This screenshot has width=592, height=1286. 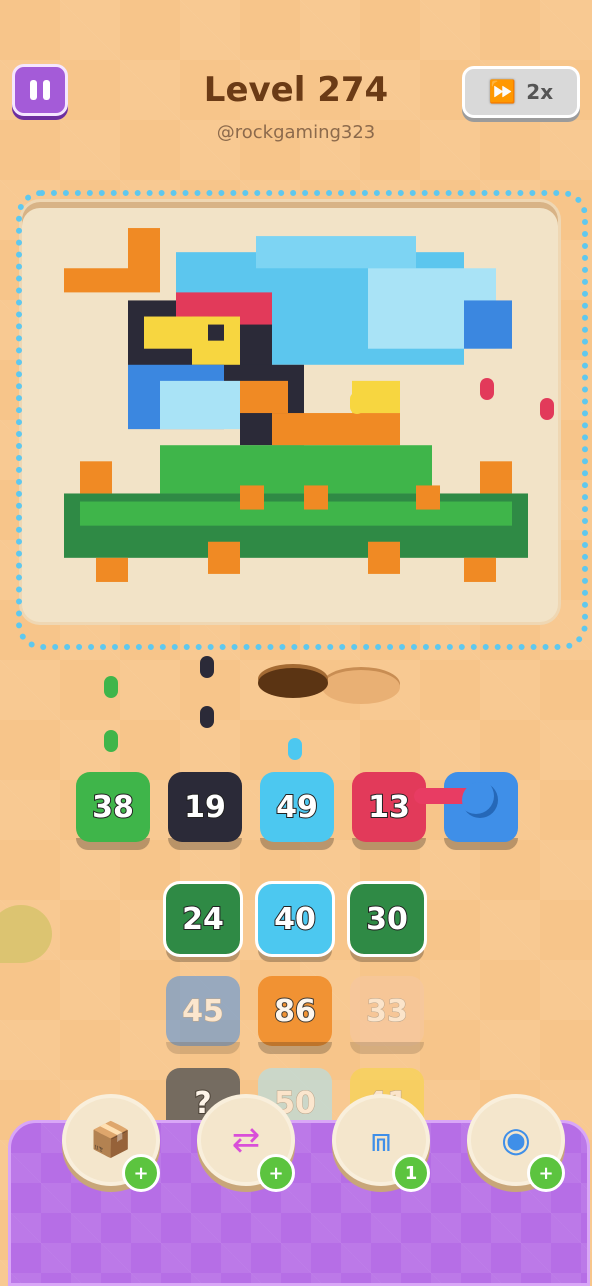 What do you see at coordinates (516, 1140) in the screenshot?
I see `cannon-icon: ◉` at bounding box center [516, 1140].